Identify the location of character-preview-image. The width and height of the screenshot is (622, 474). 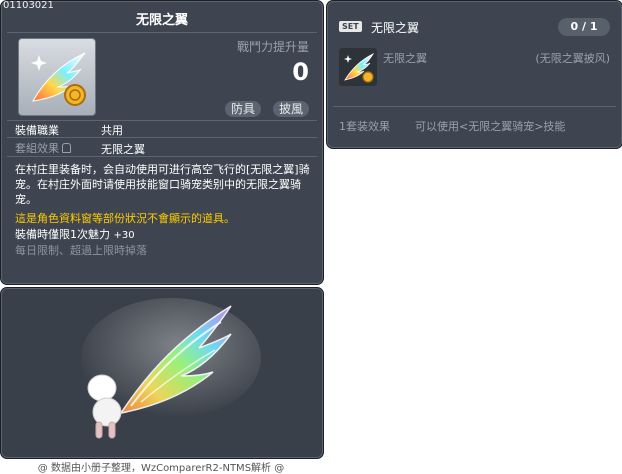
(171, 368).